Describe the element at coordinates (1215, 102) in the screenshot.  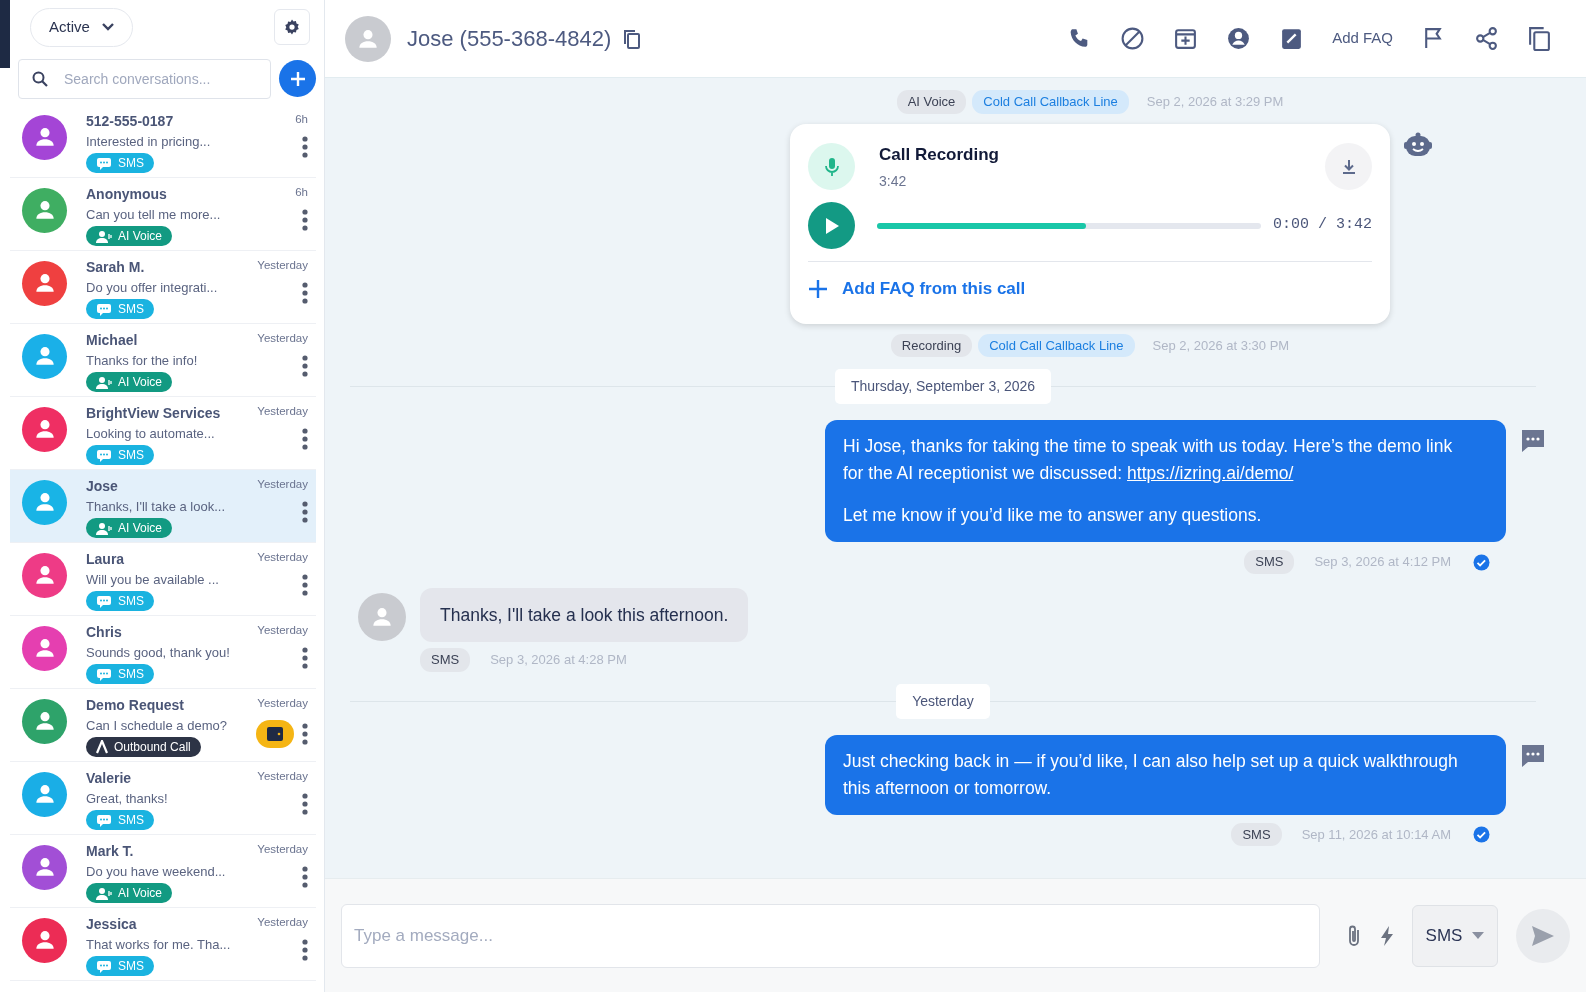
I see `timestamp: Sep 2, 2026 at 3:29 PM` at that location.